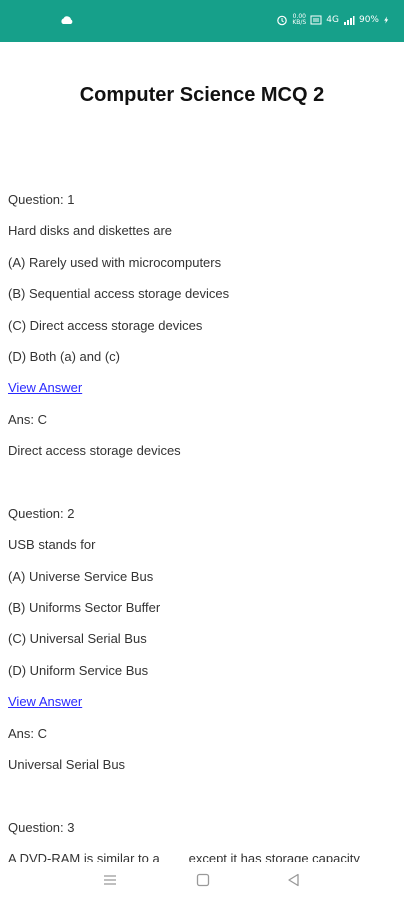 The width and height of the screenshot is (404, 900). What do you see at coordinates (81, 576) in the screenshot?
I see `option-a: (A) Universe Service Bus` at bounding box center [81, 576].